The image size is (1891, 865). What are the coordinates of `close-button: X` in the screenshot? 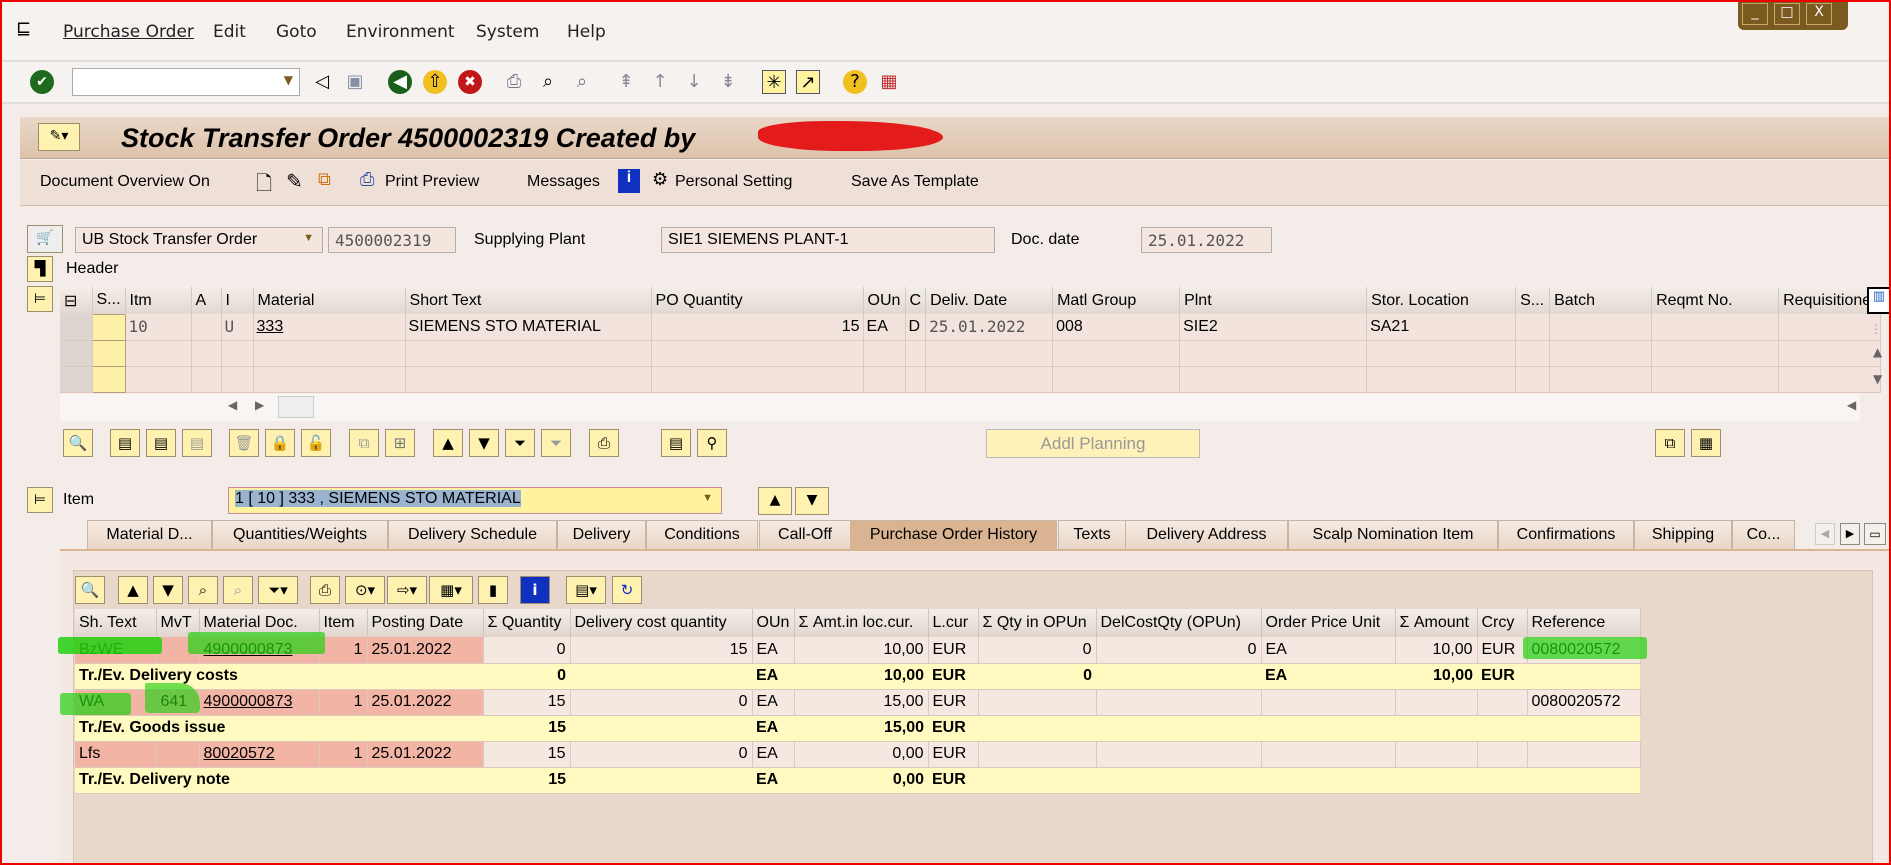 It's located at (1819, 14).